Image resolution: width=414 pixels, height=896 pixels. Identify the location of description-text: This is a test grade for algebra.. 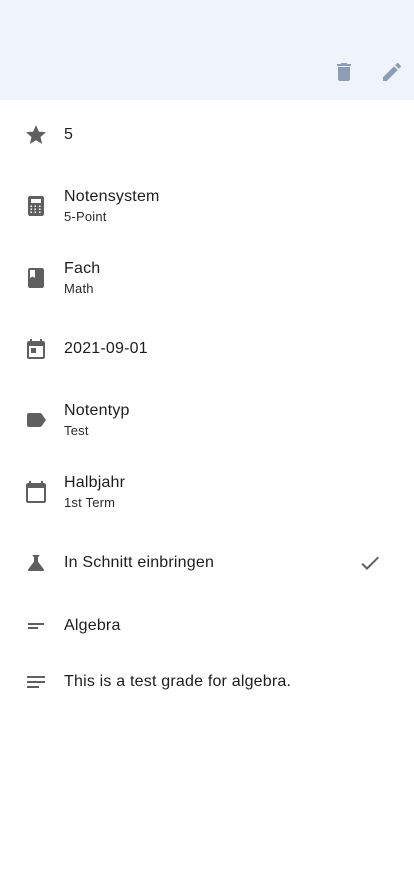
(209, 682).